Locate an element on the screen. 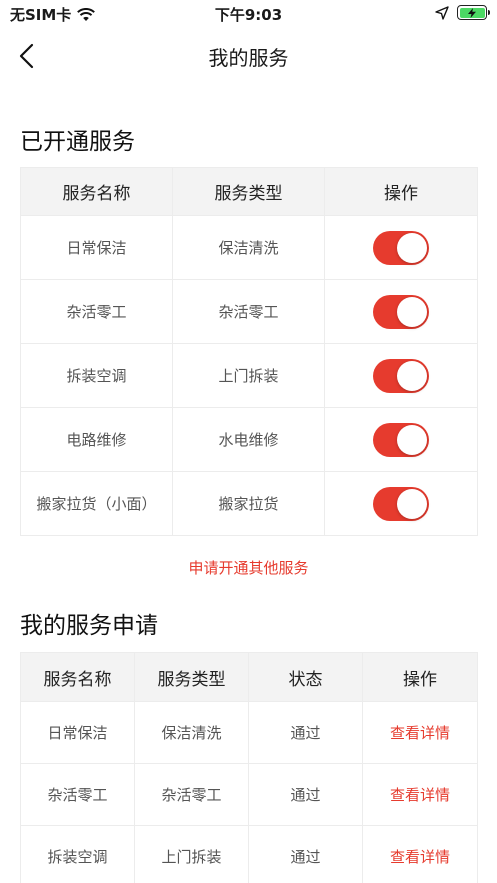  status-bar: 无SIM卡 下午9:03 is located at coordinates (248, 14).